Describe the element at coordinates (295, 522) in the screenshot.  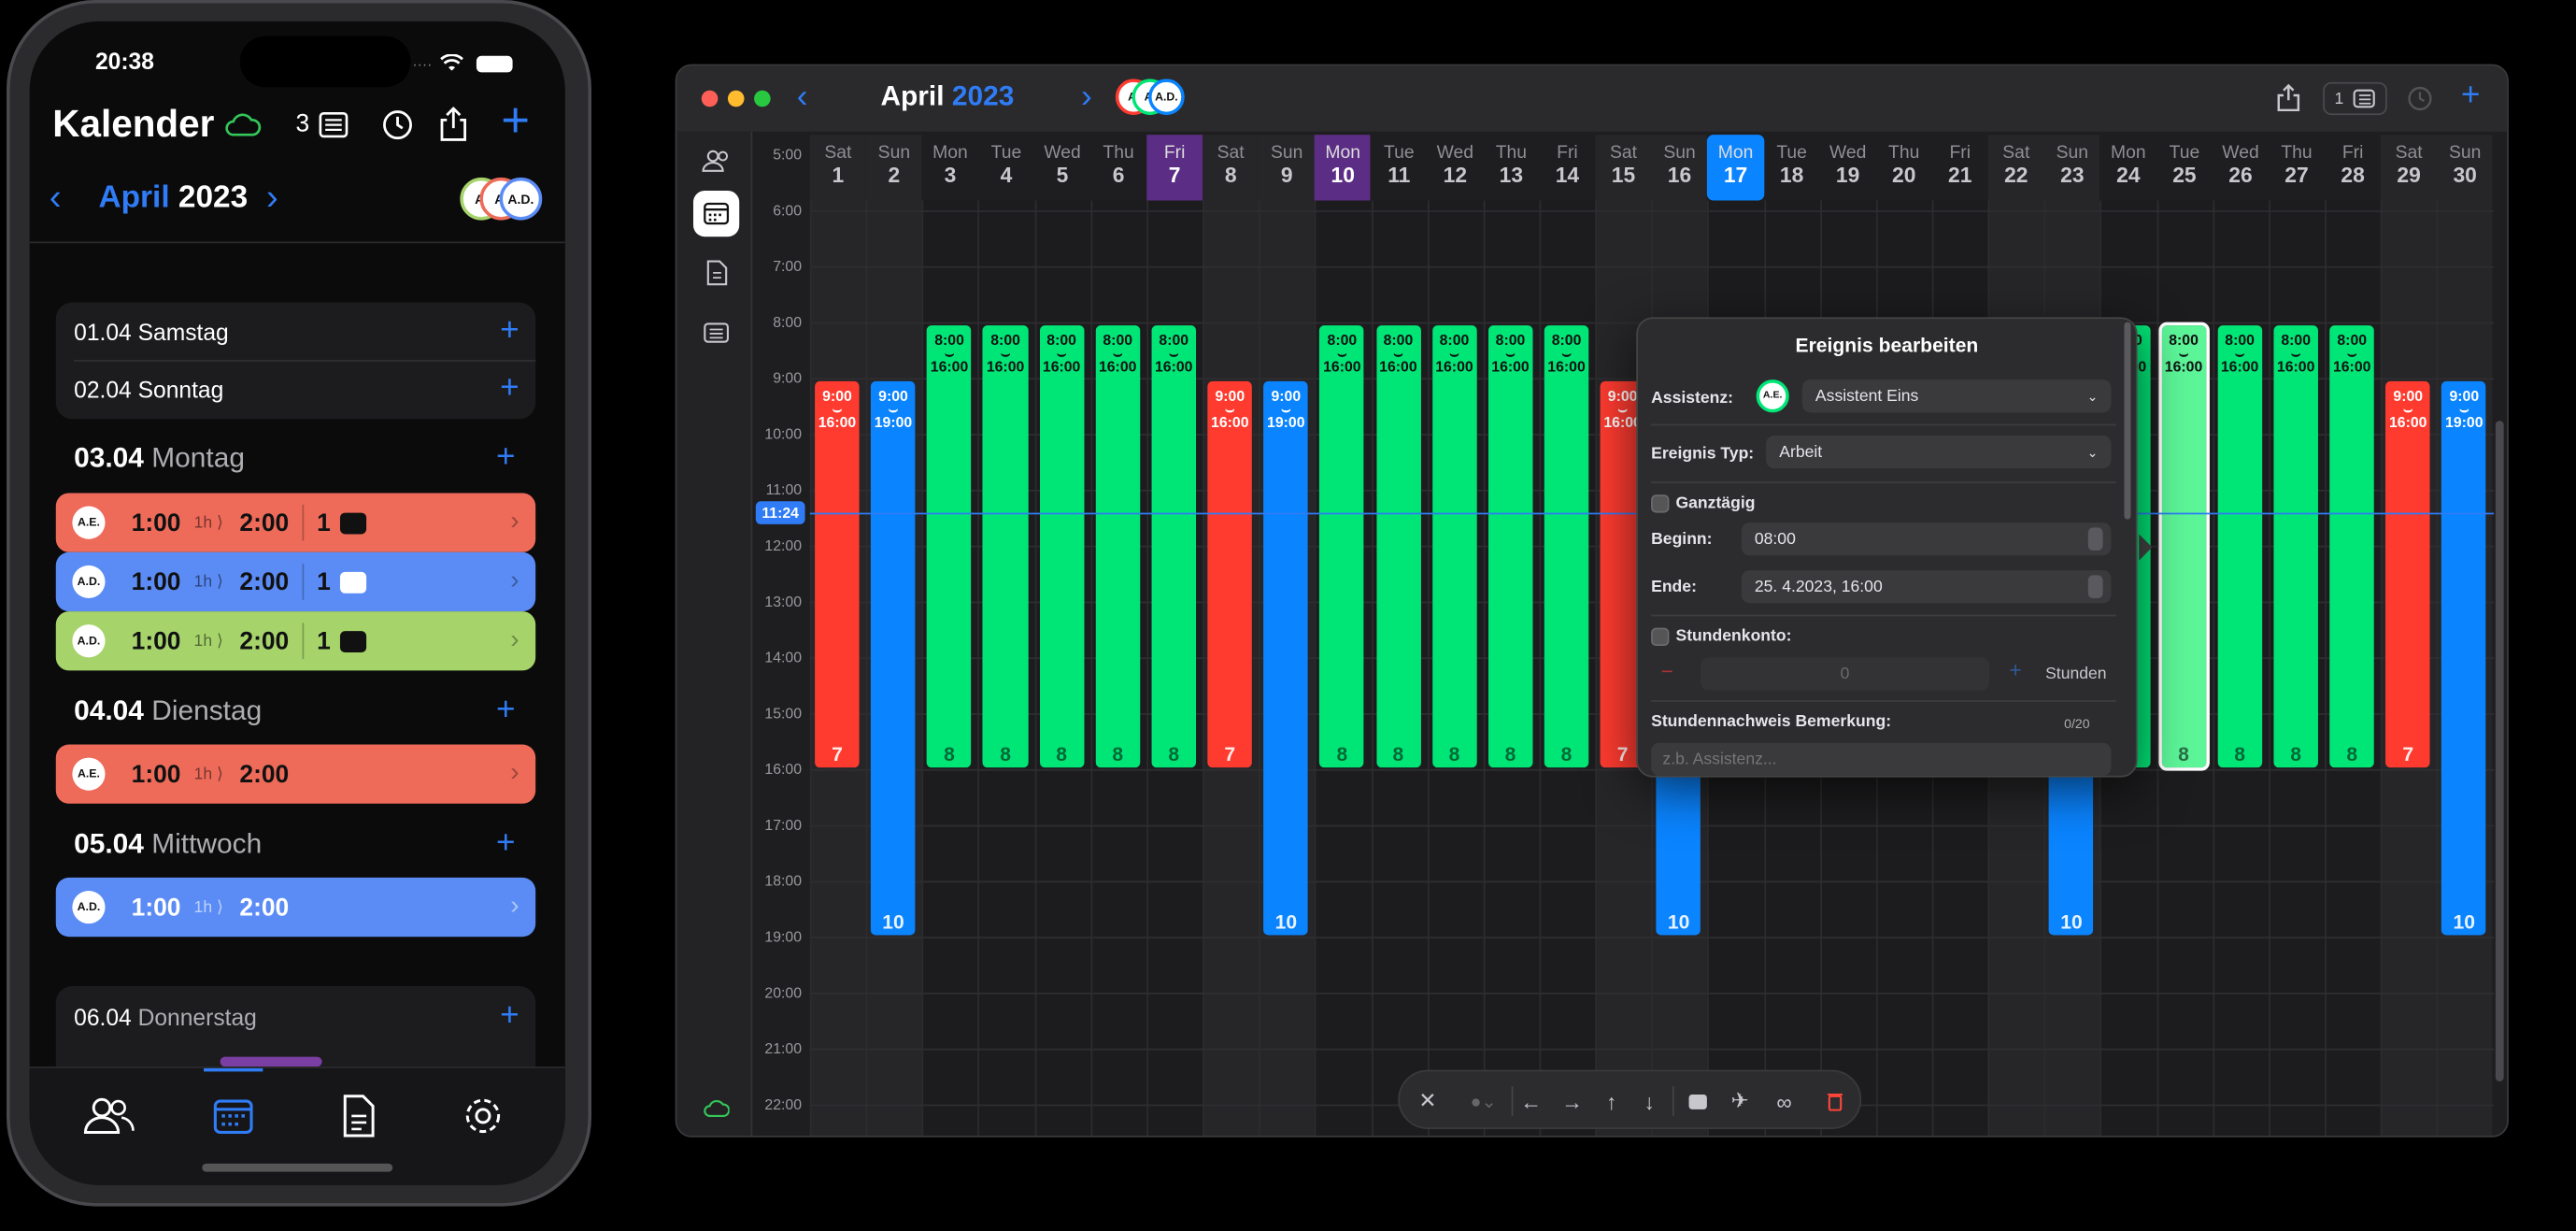
I see `event-row: A.E. 1:00 1h ⟩ 2:00 1 ›` at that location.